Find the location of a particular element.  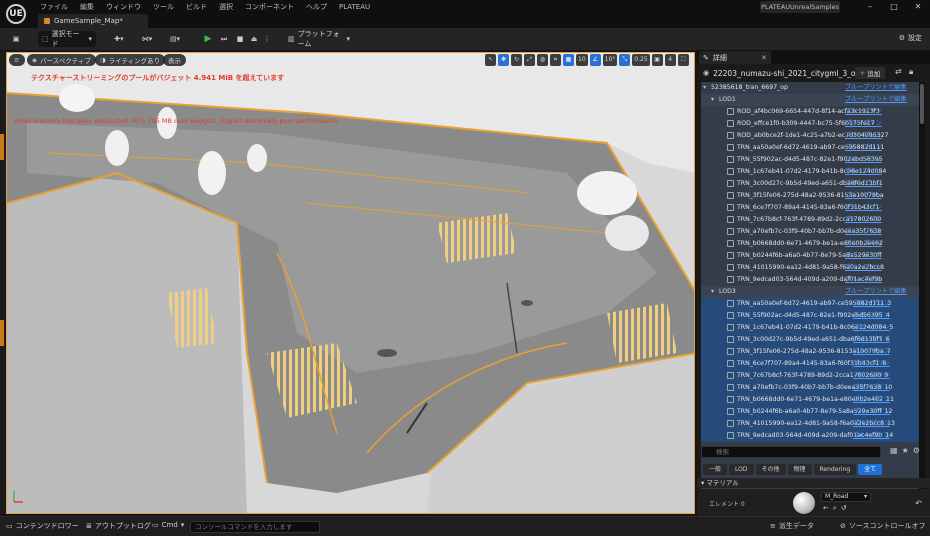

camera-speed-value: 4 is located at coordinates (670, 60).